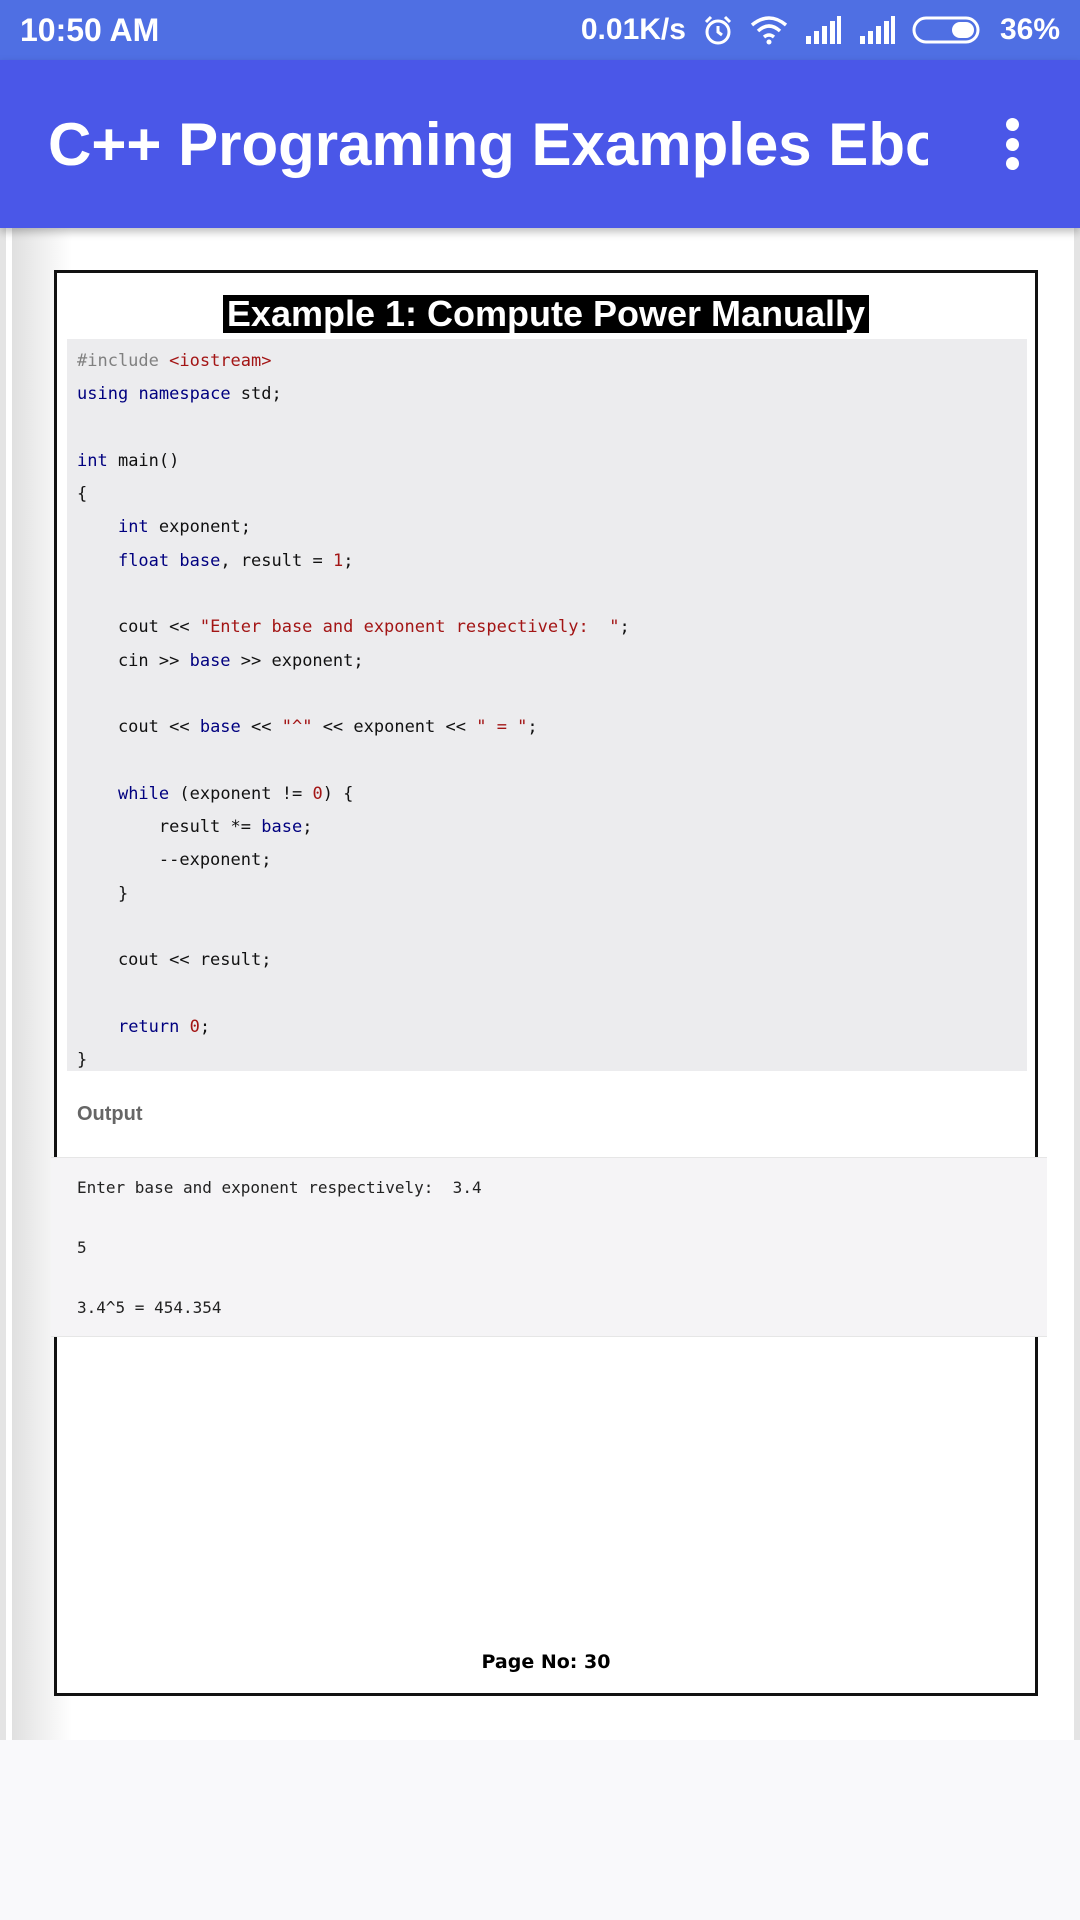  Describe the element at coordinates (184, 527) in the screenshot. I see `code-line: int exponent;` at that location.